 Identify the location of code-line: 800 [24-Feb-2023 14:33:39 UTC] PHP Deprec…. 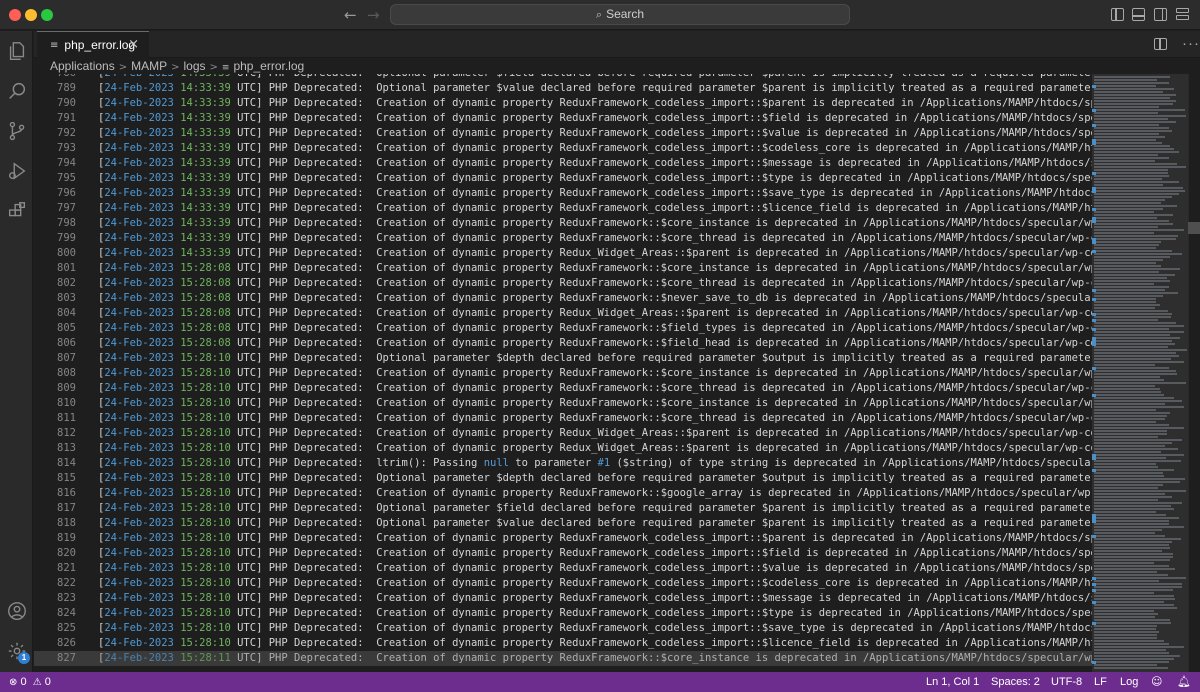
(563, 253).